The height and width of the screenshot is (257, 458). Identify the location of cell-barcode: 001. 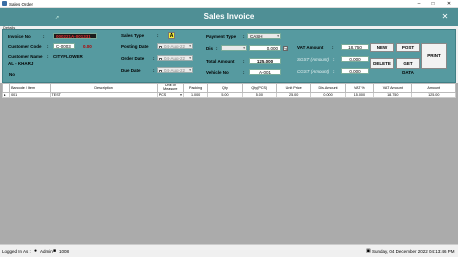
(30, 95).